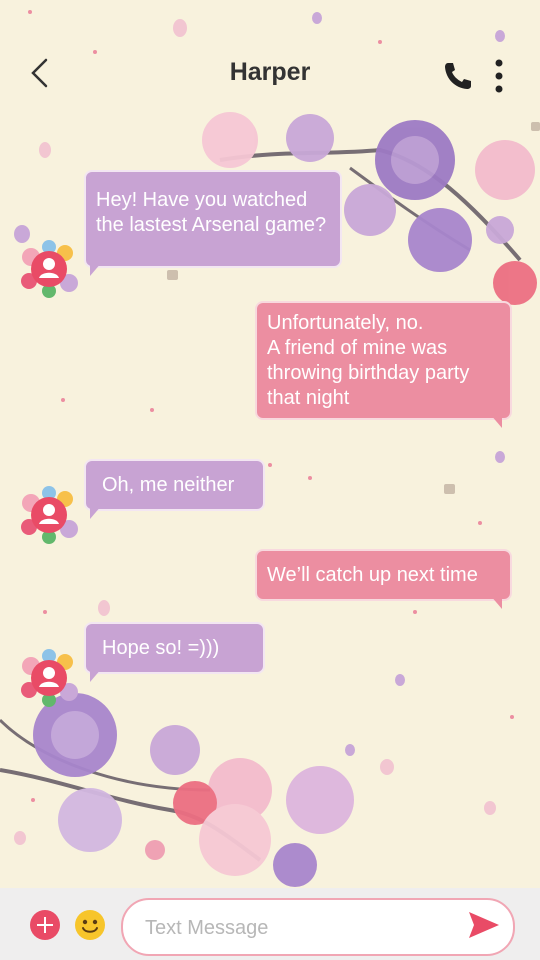 The image size is (540, 960). What do you see at coordinates (161, 648) in the screenshot?
I see `message-text: Hope so! =)))` at bounding box center [161, 648].